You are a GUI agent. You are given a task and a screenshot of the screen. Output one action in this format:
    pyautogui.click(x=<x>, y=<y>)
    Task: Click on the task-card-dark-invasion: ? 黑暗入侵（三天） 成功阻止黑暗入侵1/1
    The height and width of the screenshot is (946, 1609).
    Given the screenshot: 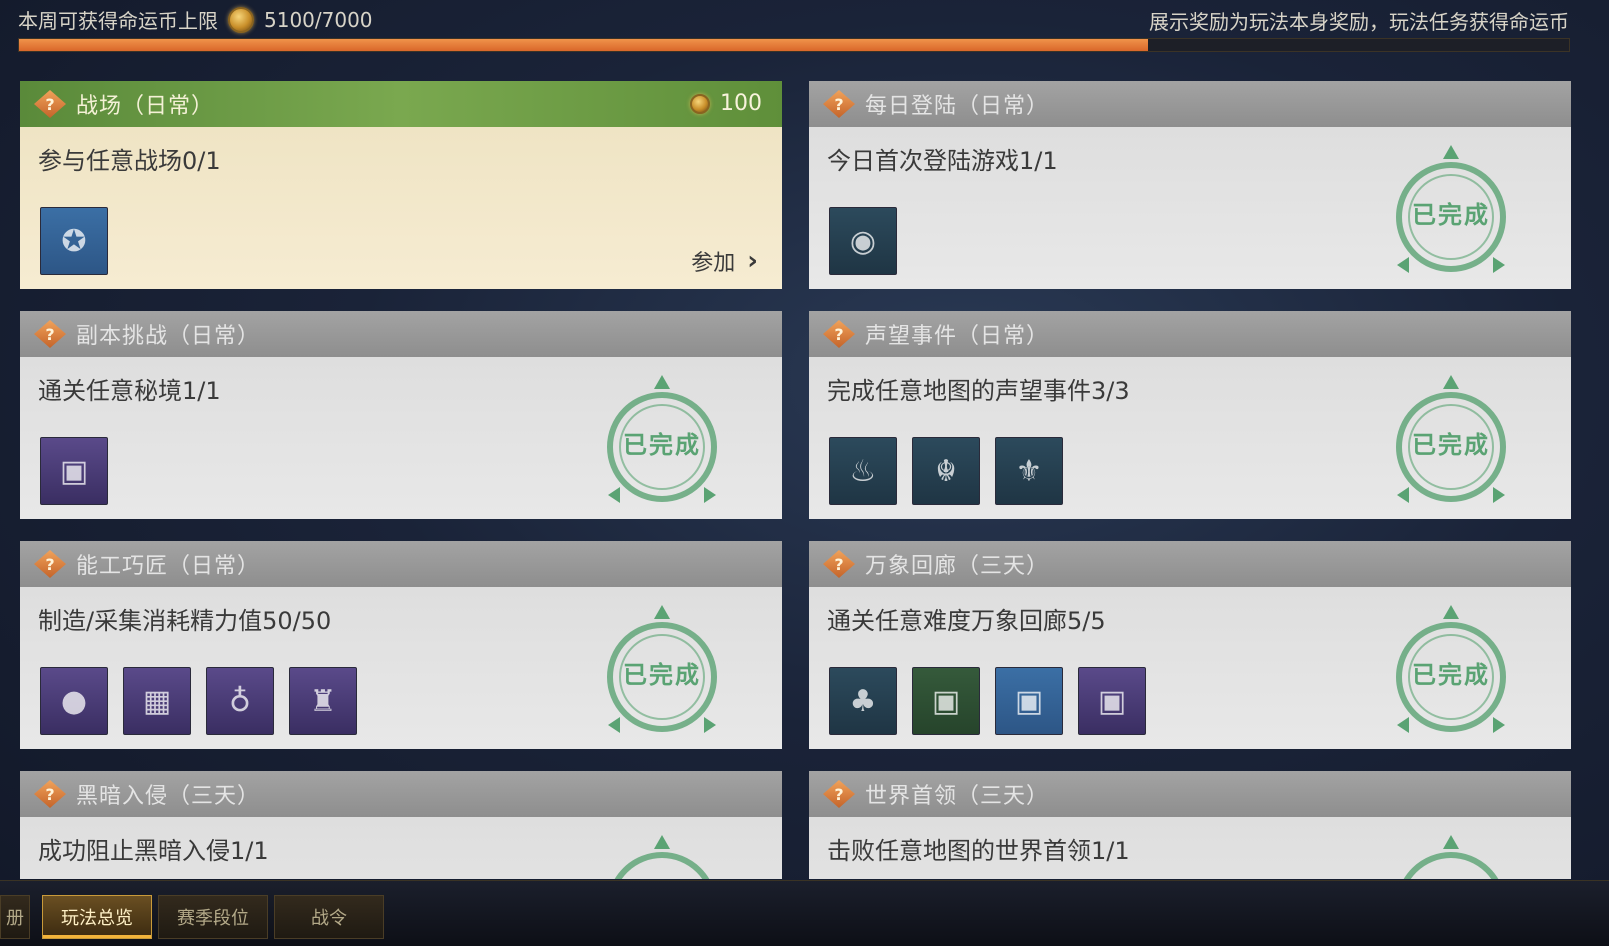 What is the action you would take?
    pyautogui.click(x=401, y=825)
    